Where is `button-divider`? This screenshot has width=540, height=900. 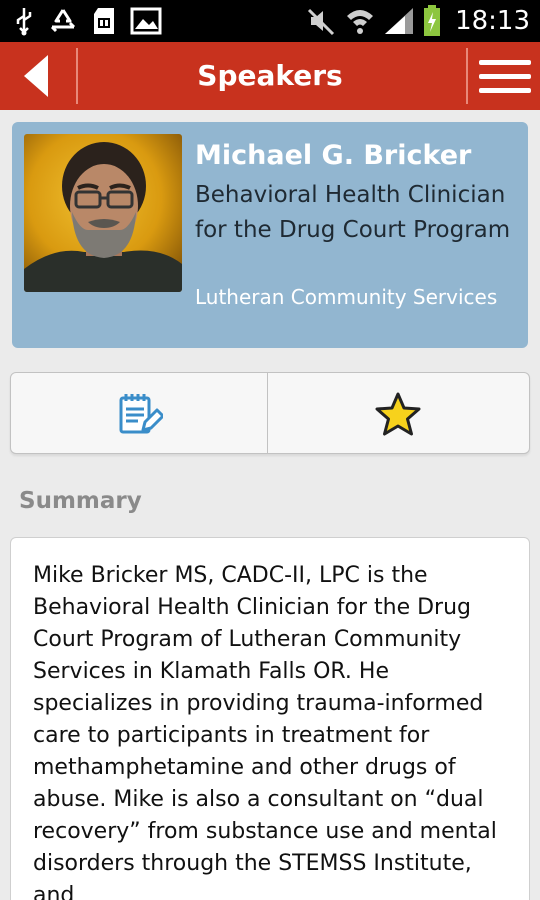 button-divider is located at coordinates (267, 413).